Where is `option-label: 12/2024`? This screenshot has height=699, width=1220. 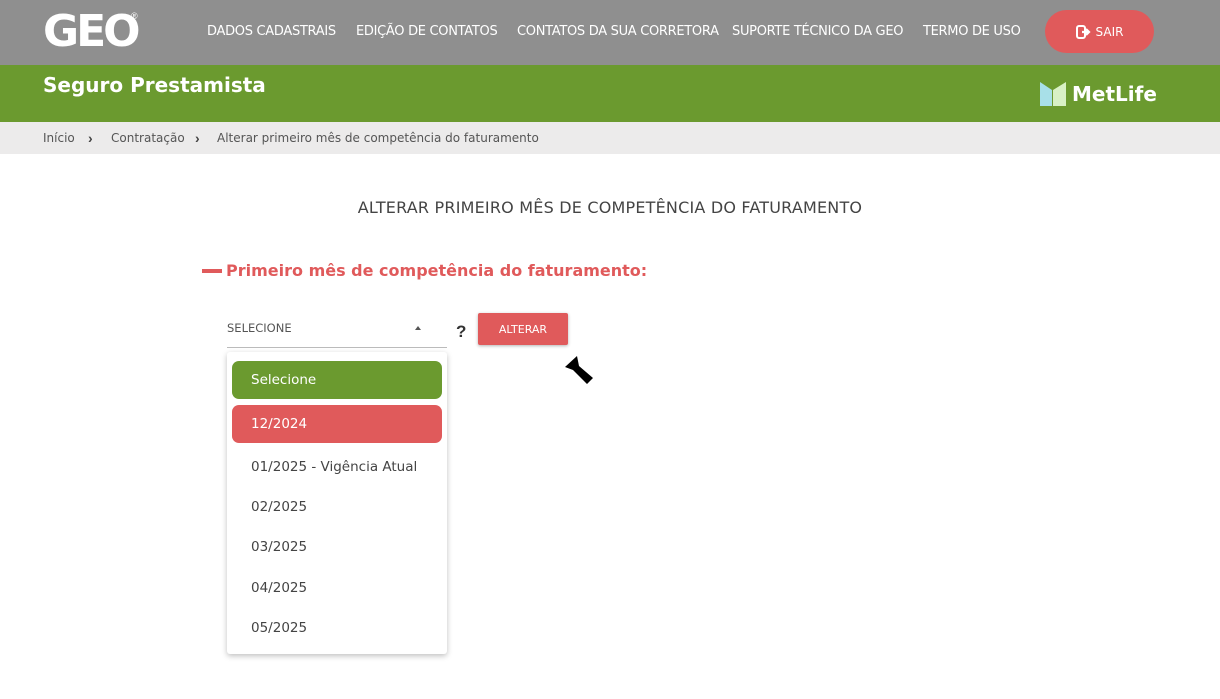
option-label: 12/2024 is located at coordinates (279, 424).